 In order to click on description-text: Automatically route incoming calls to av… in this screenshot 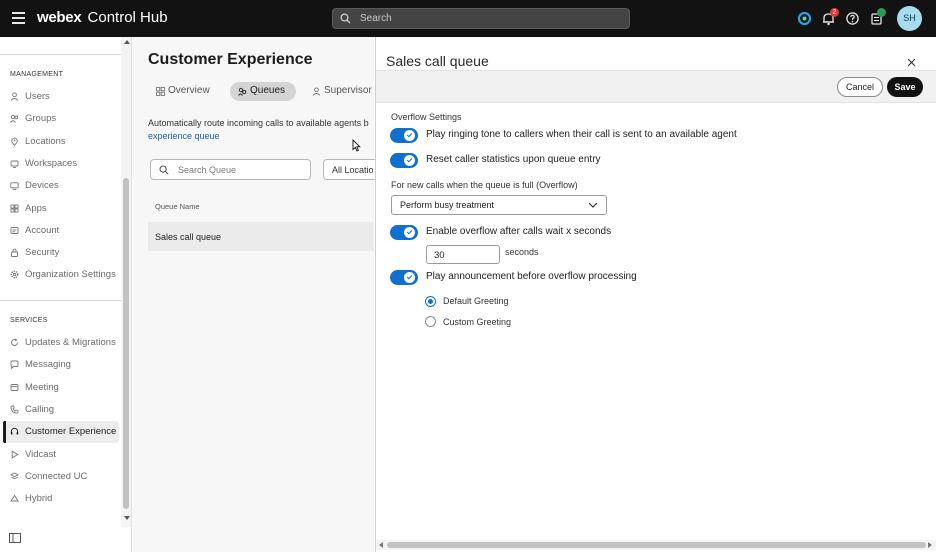, I will do `click(258, 123)`.